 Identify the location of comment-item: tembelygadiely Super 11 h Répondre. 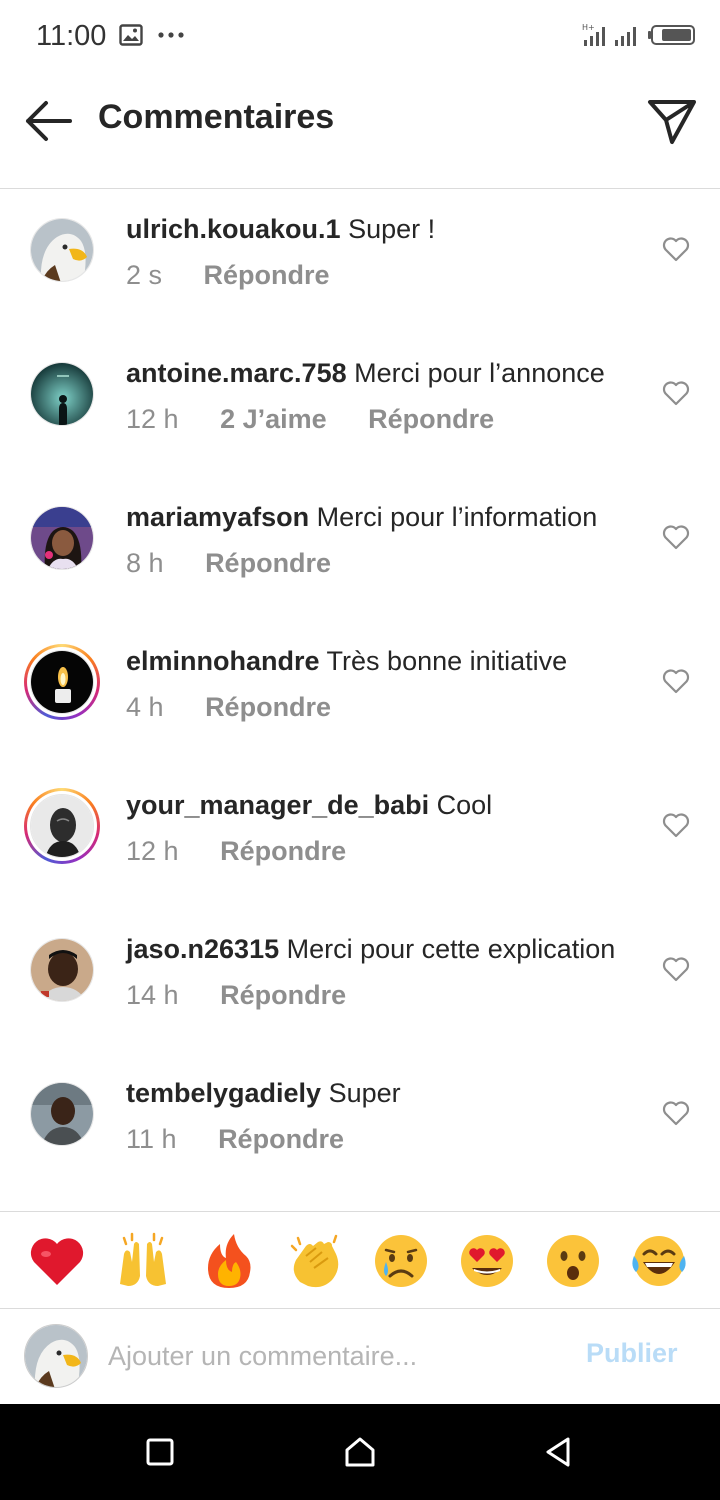
(360, 1124).